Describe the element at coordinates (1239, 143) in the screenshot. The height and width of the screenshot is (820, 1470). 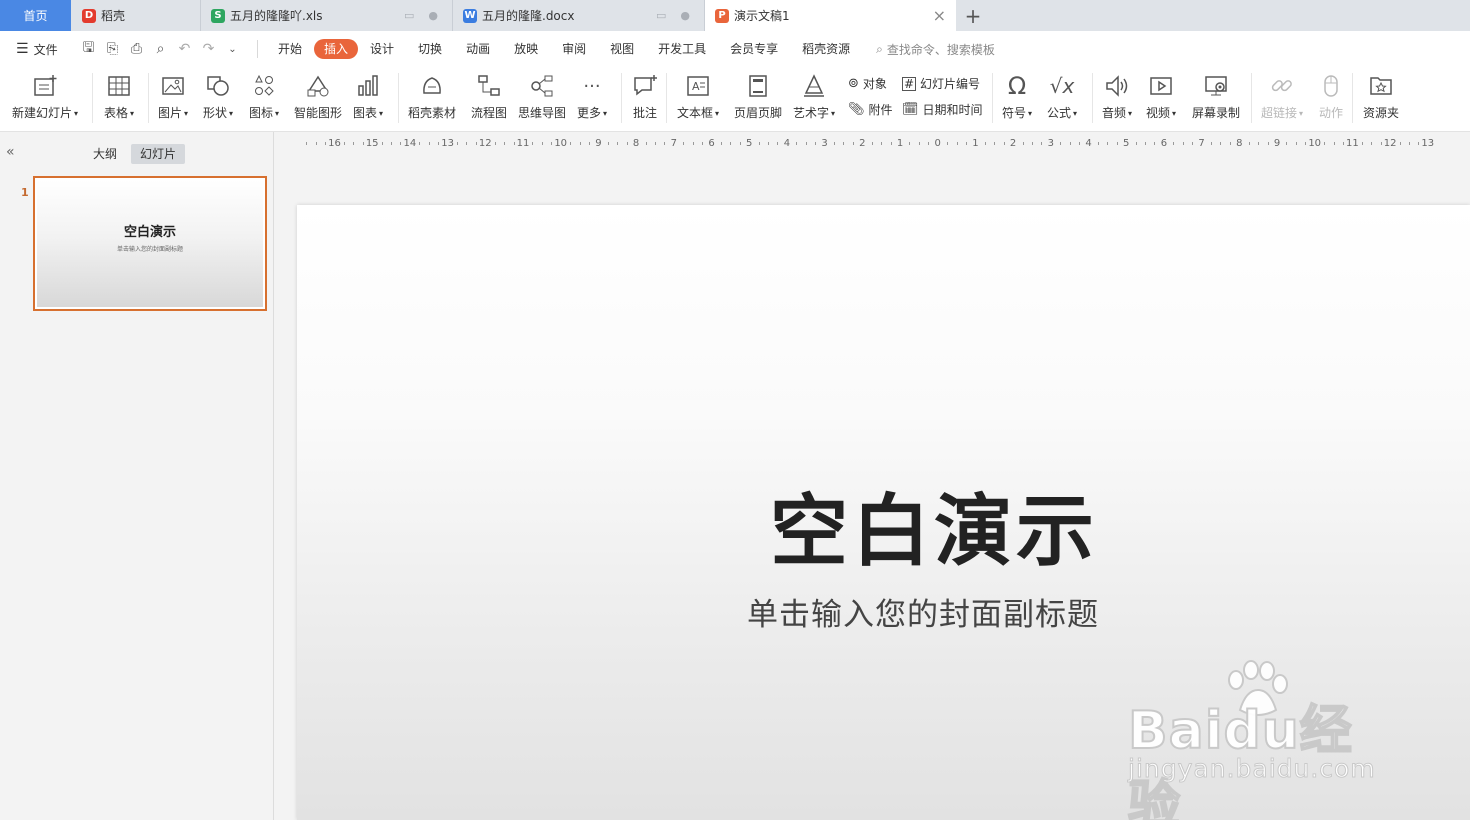
I see `ruler-tick-label: 8` at that location.